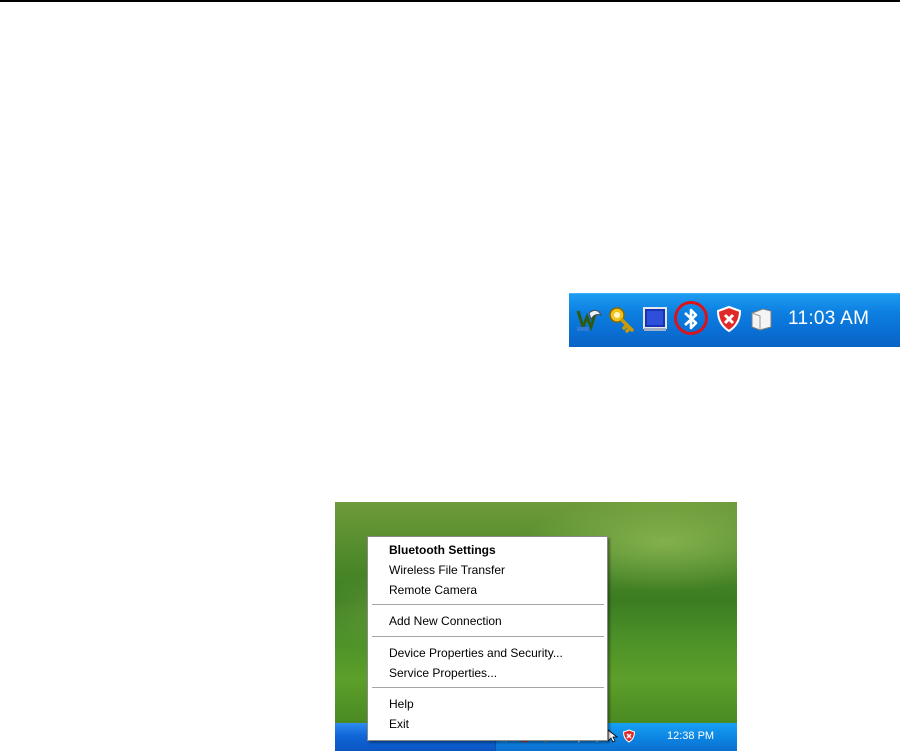  I want to click on key-icon, so click(621, 319).